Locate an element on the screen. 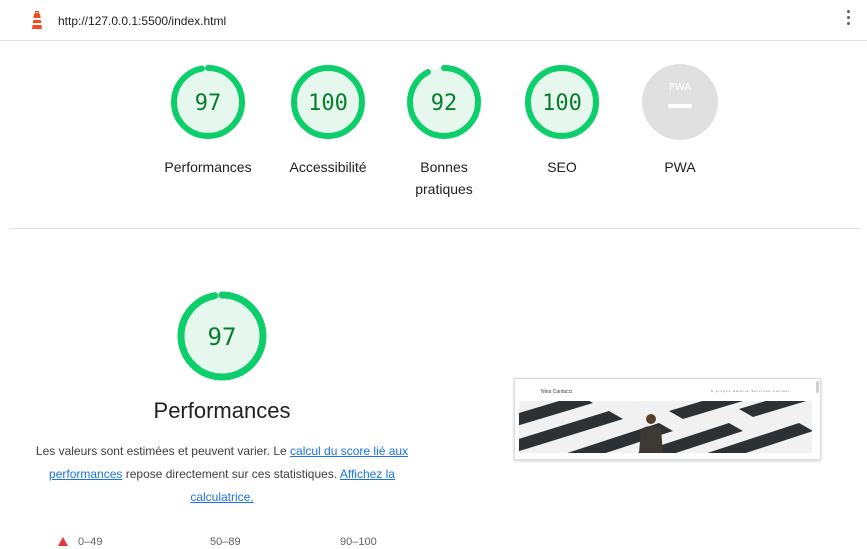 The width and height of the screenshot is (867, 549). legend-fail: 0–49 is located at coordinates (80, 542).